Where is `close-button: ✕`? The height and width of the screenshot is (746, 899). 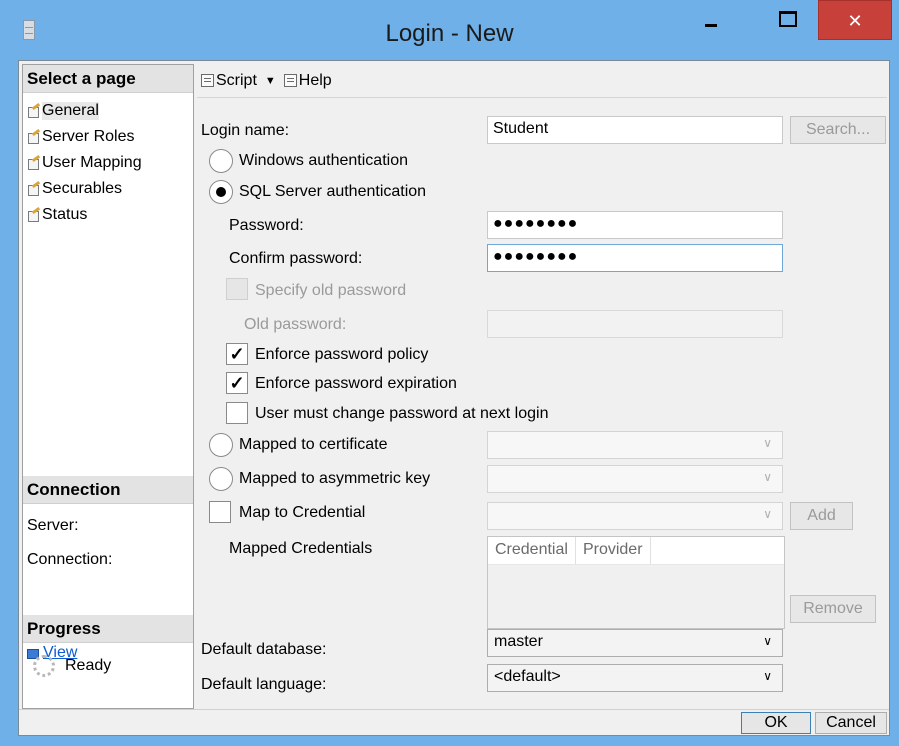
close-button: ✕ is located at coordinates (855, 20).